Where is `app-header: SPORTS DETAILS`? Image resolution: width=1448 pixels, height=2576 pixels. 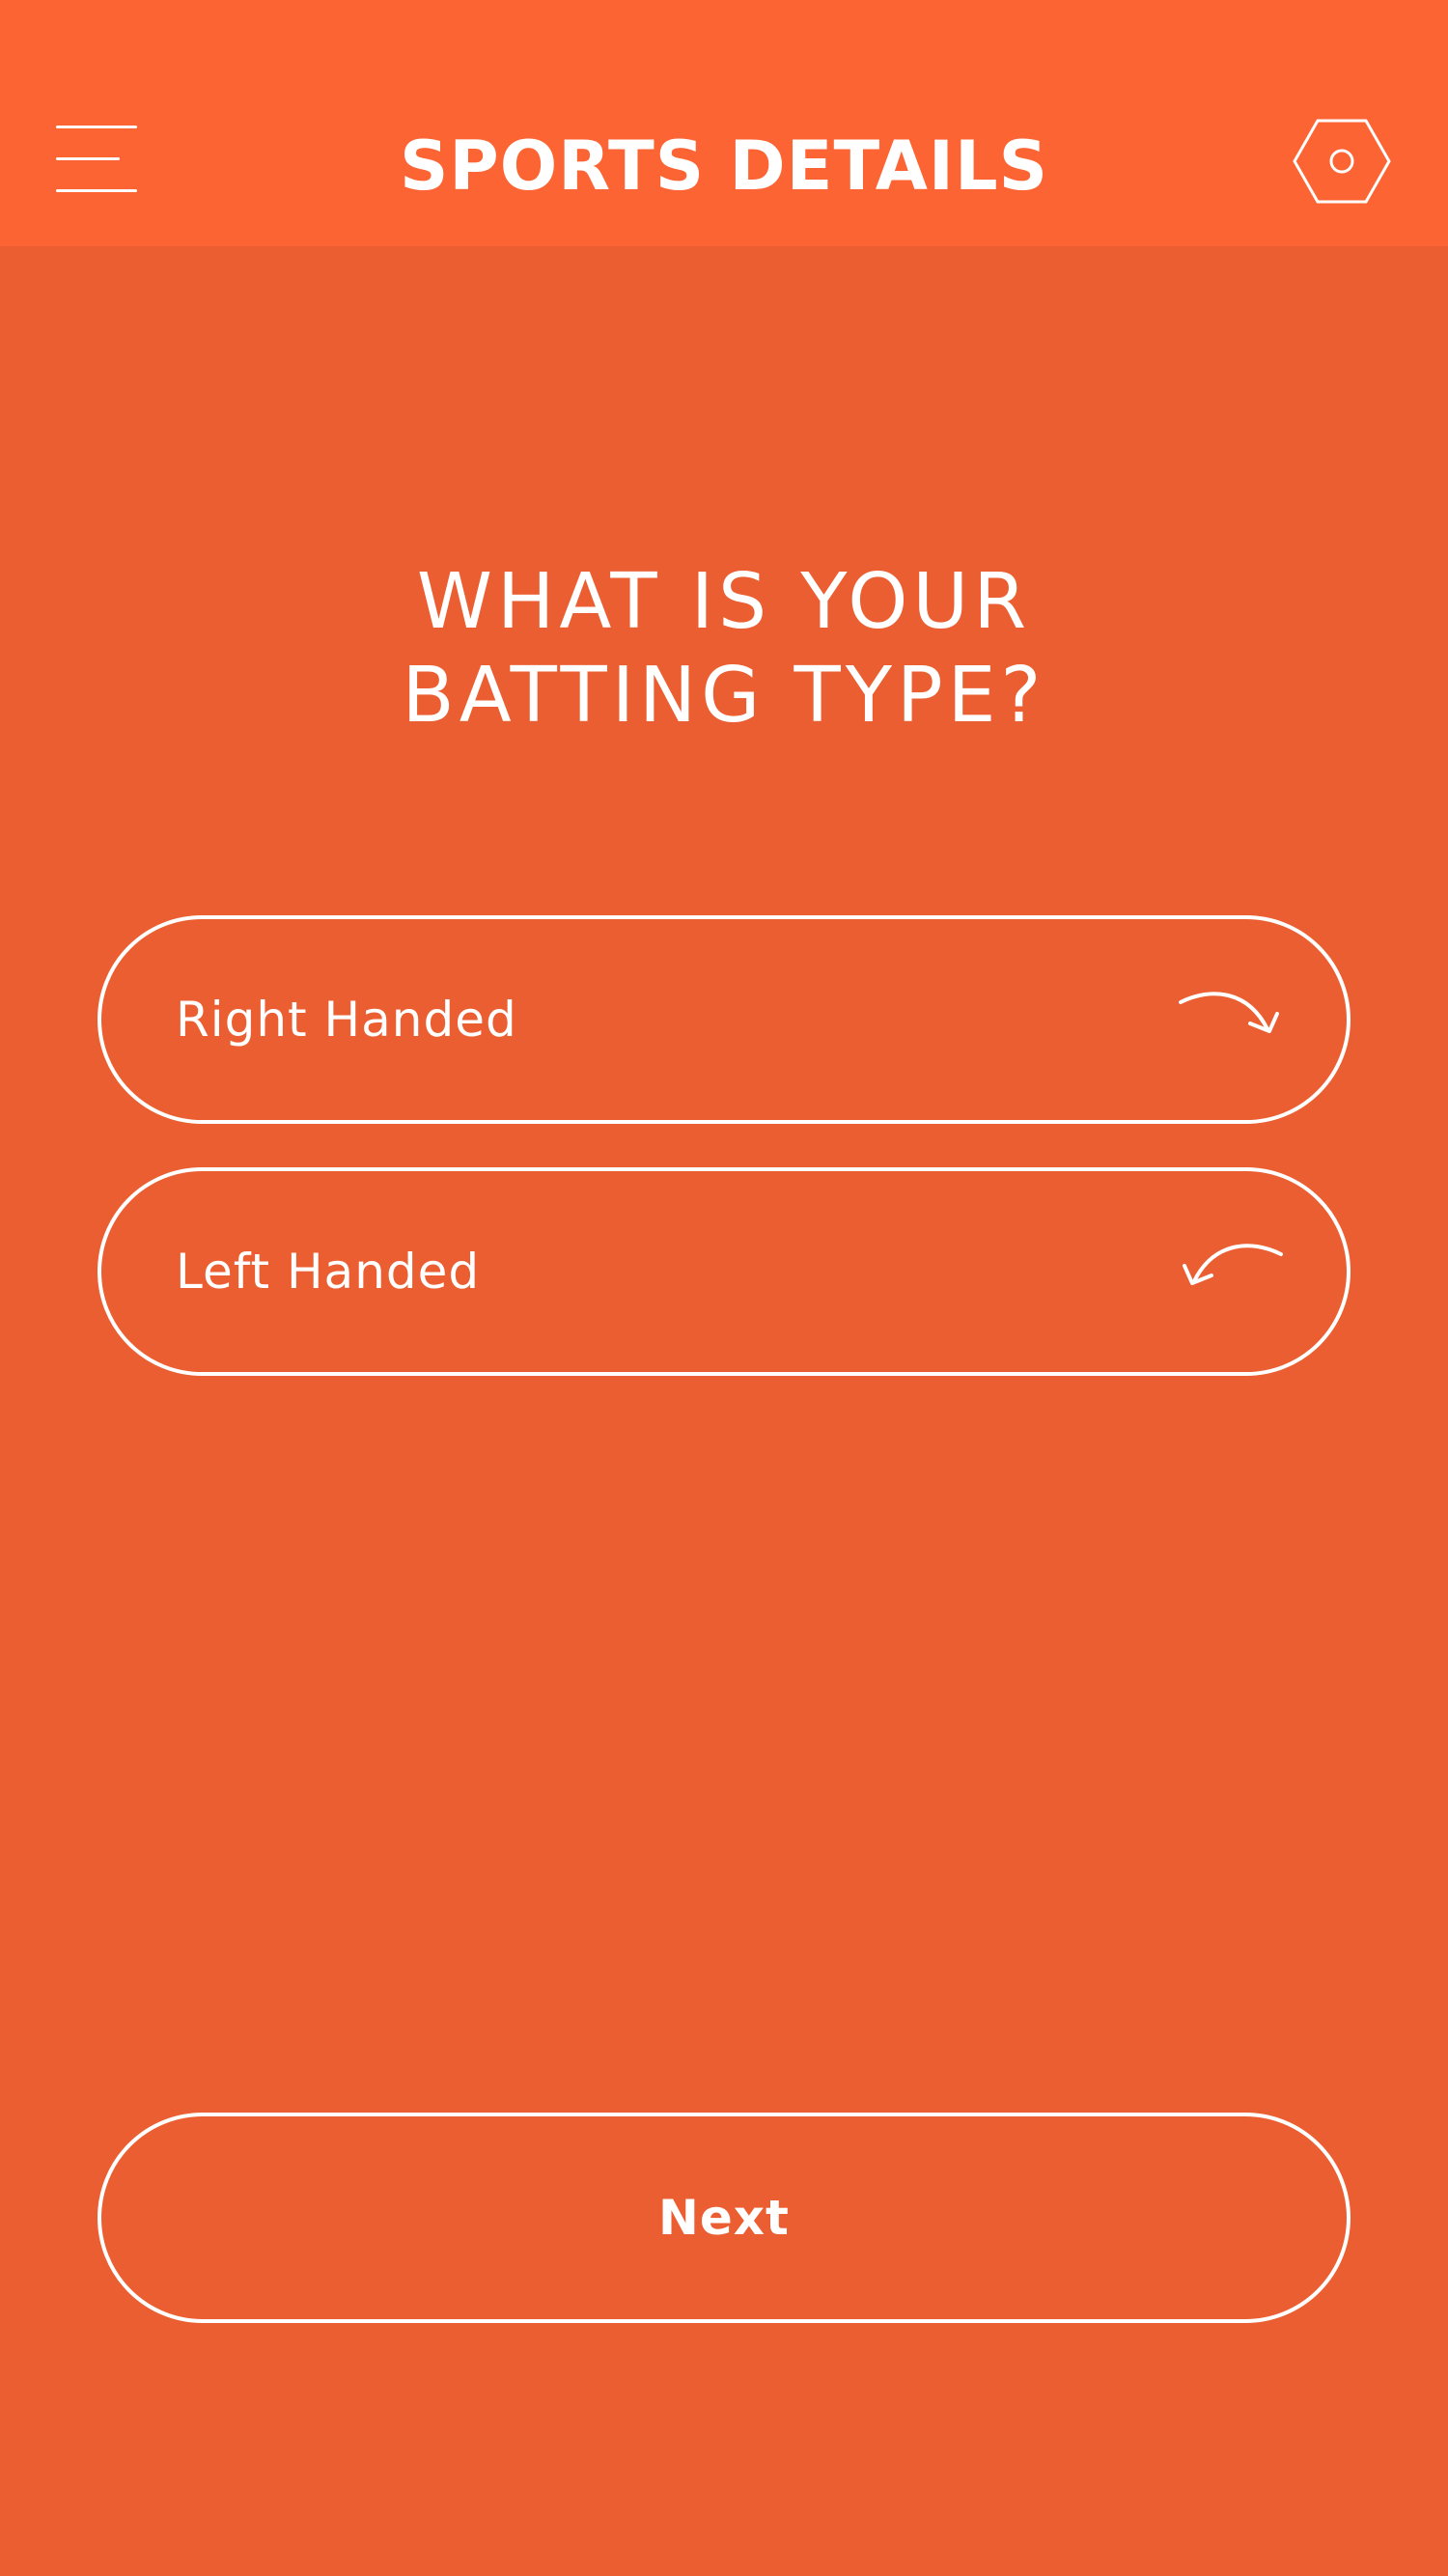
app-header: SPORTS DETAILS is located at coordinates (724, 123).